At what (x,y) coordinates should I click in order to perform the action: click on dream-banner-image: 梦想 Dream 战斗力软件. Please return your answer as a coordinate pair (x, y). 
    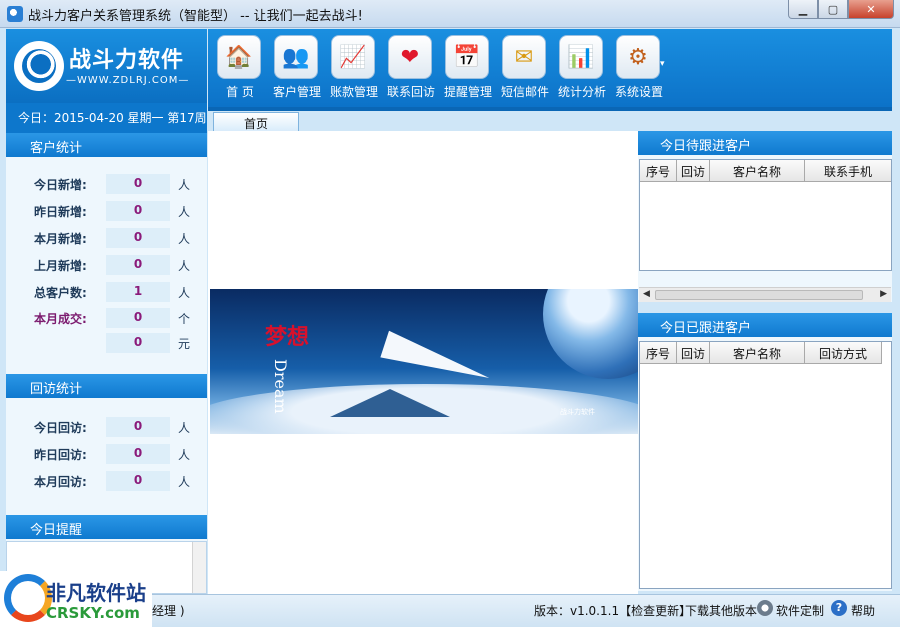
    Looking at the image, I should click on (424, 361).